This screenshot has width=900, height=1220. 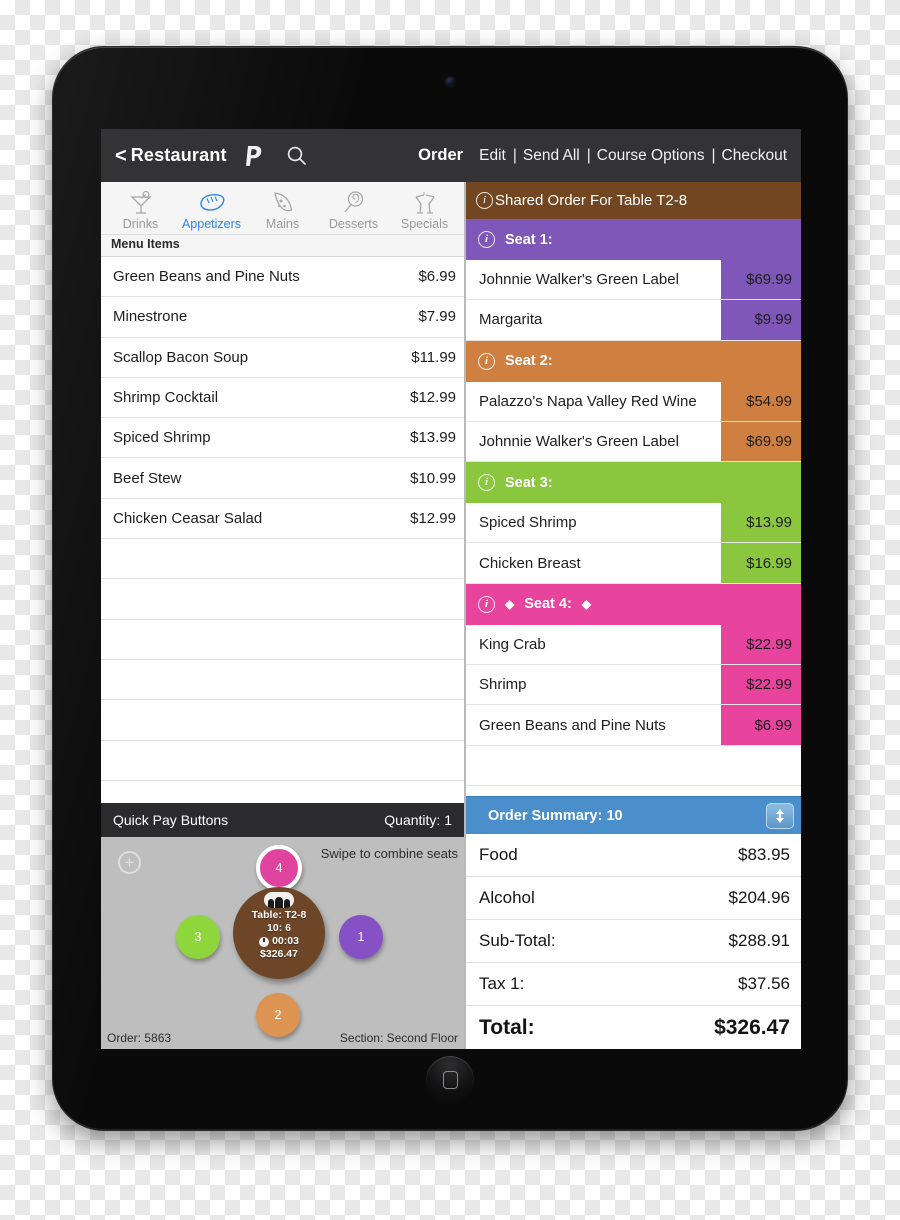 What do you see at coordinates (633, 645) in the screenshot?
I see `order-item-row: King Crab $22.99` at bounding box center [633, 645].